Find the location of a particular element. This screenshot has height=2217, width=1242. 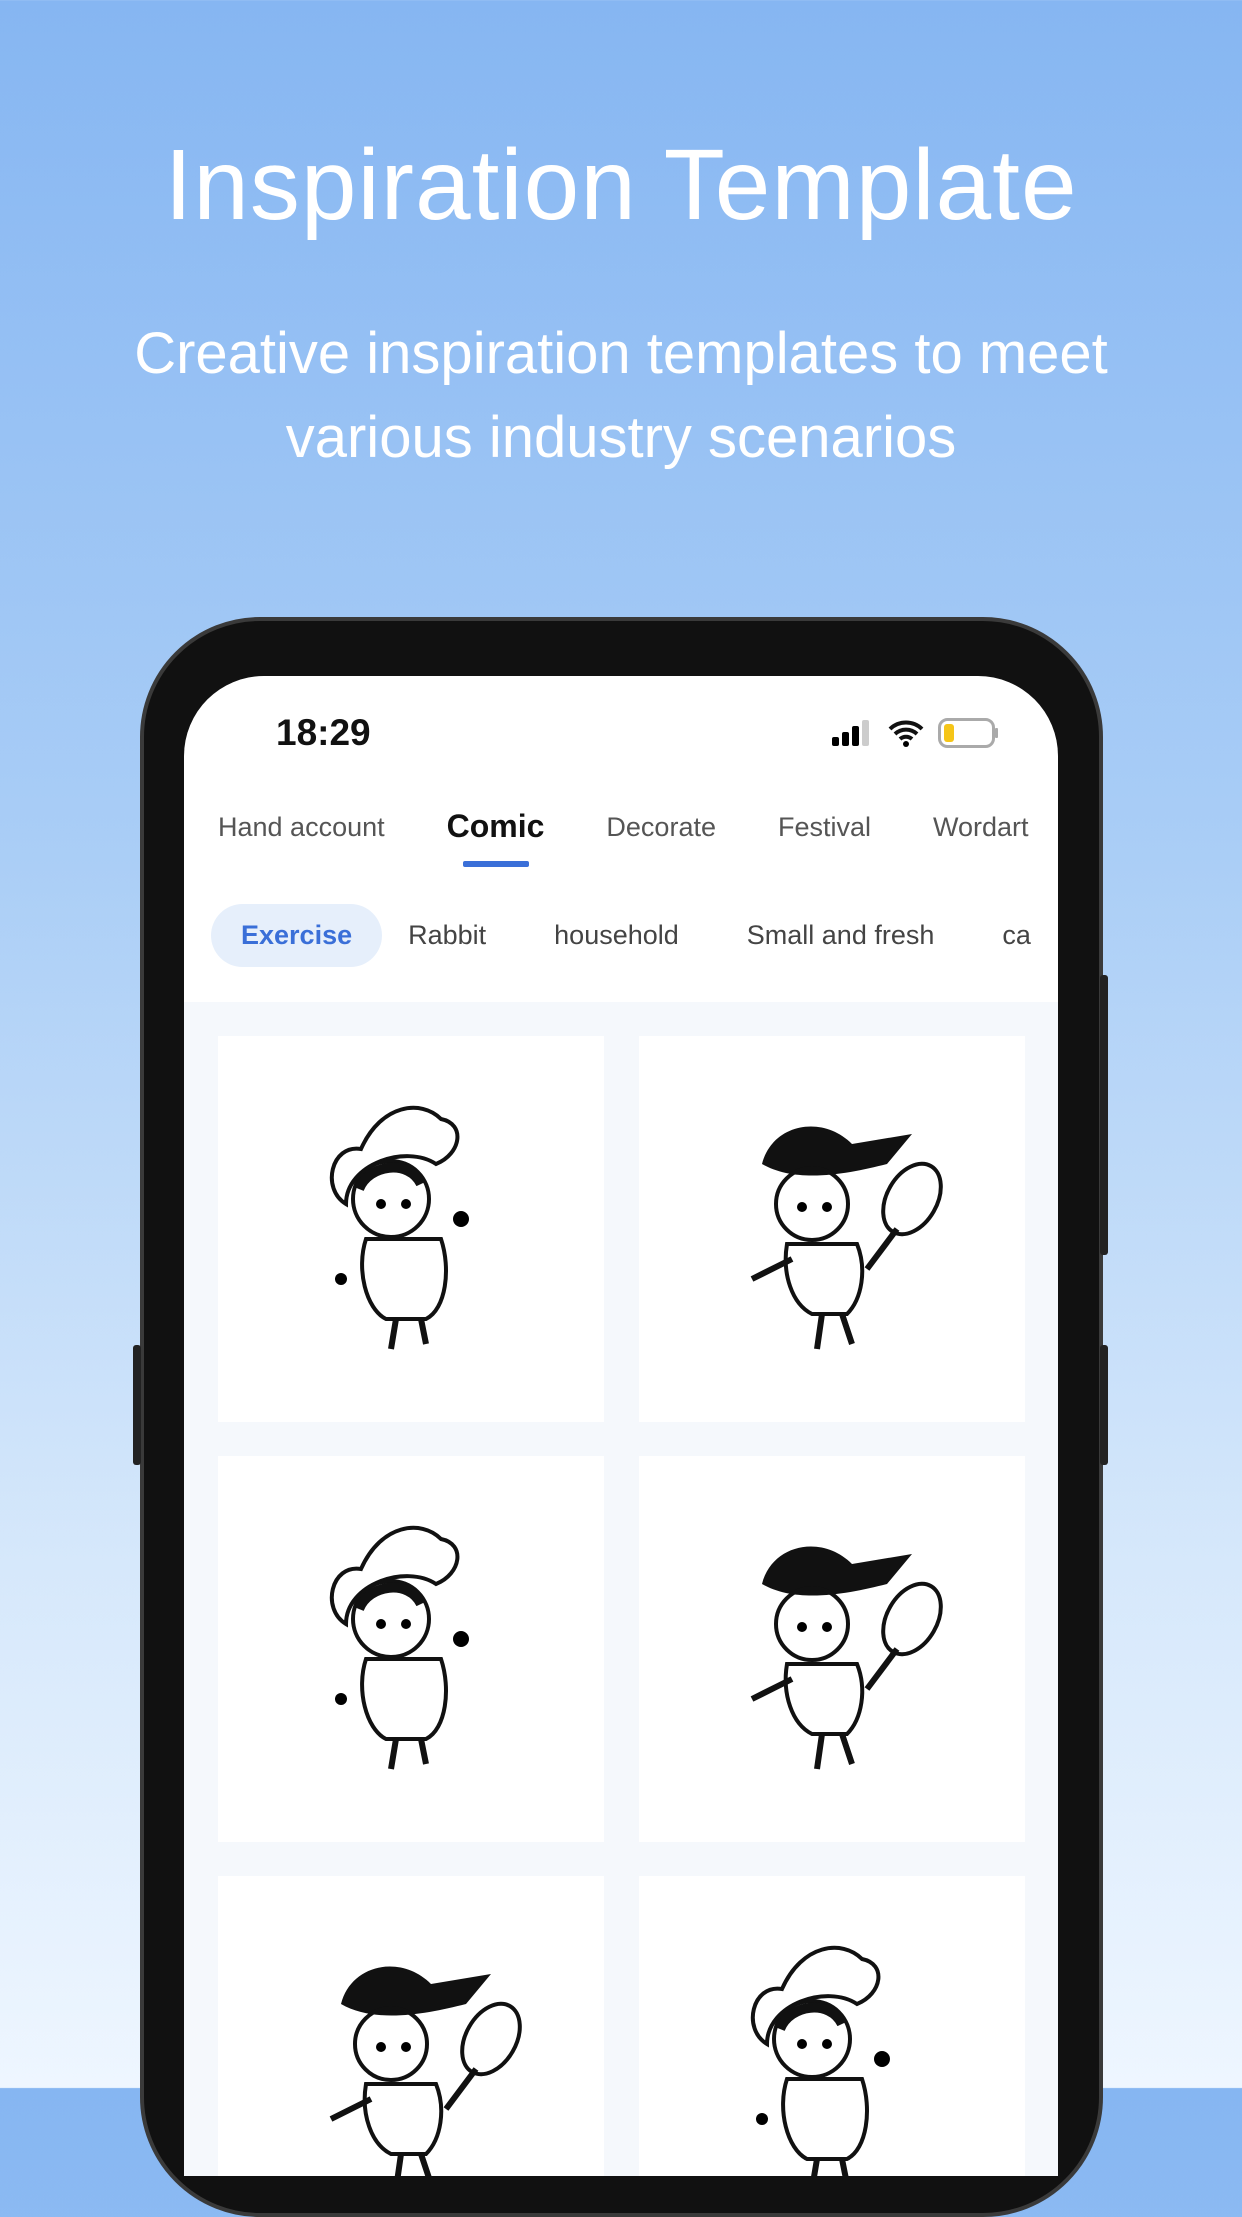

chip-rabbit: Rabbit is located at coordinates (447, 935).